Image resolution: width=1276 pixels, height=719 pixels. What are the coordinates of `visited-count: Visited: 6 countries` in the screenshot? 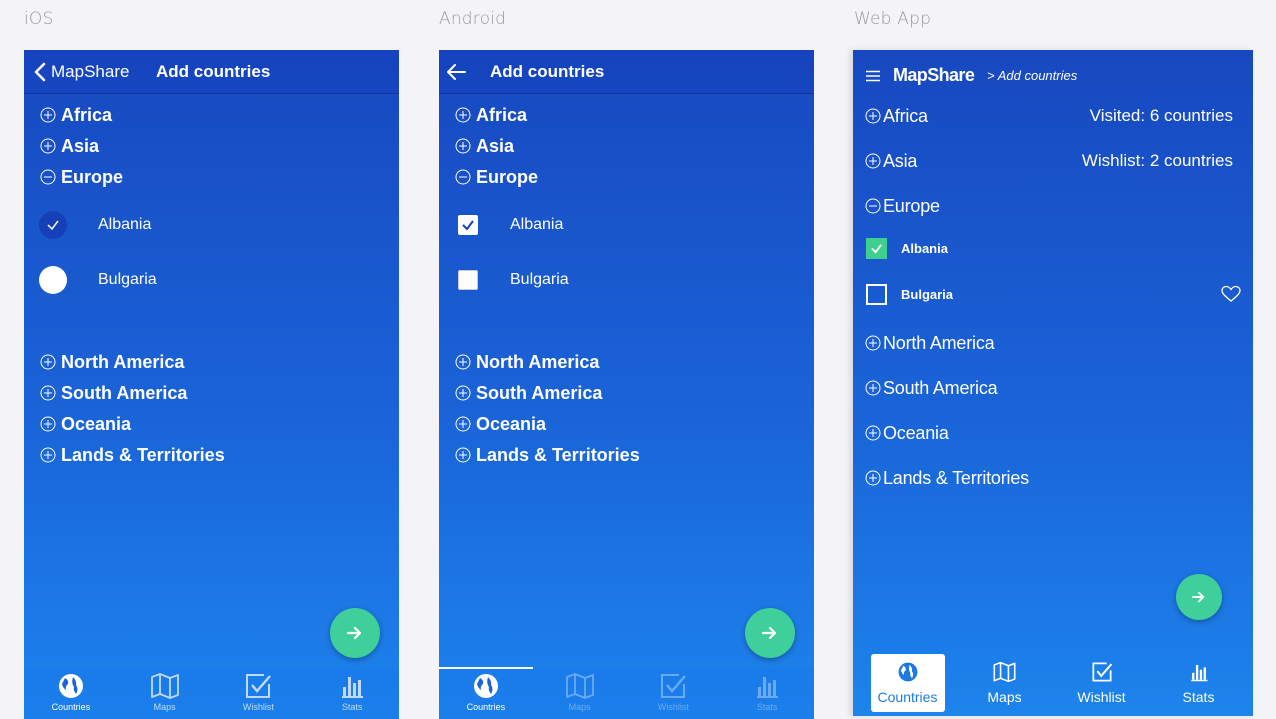 It's located at (1161, 115).